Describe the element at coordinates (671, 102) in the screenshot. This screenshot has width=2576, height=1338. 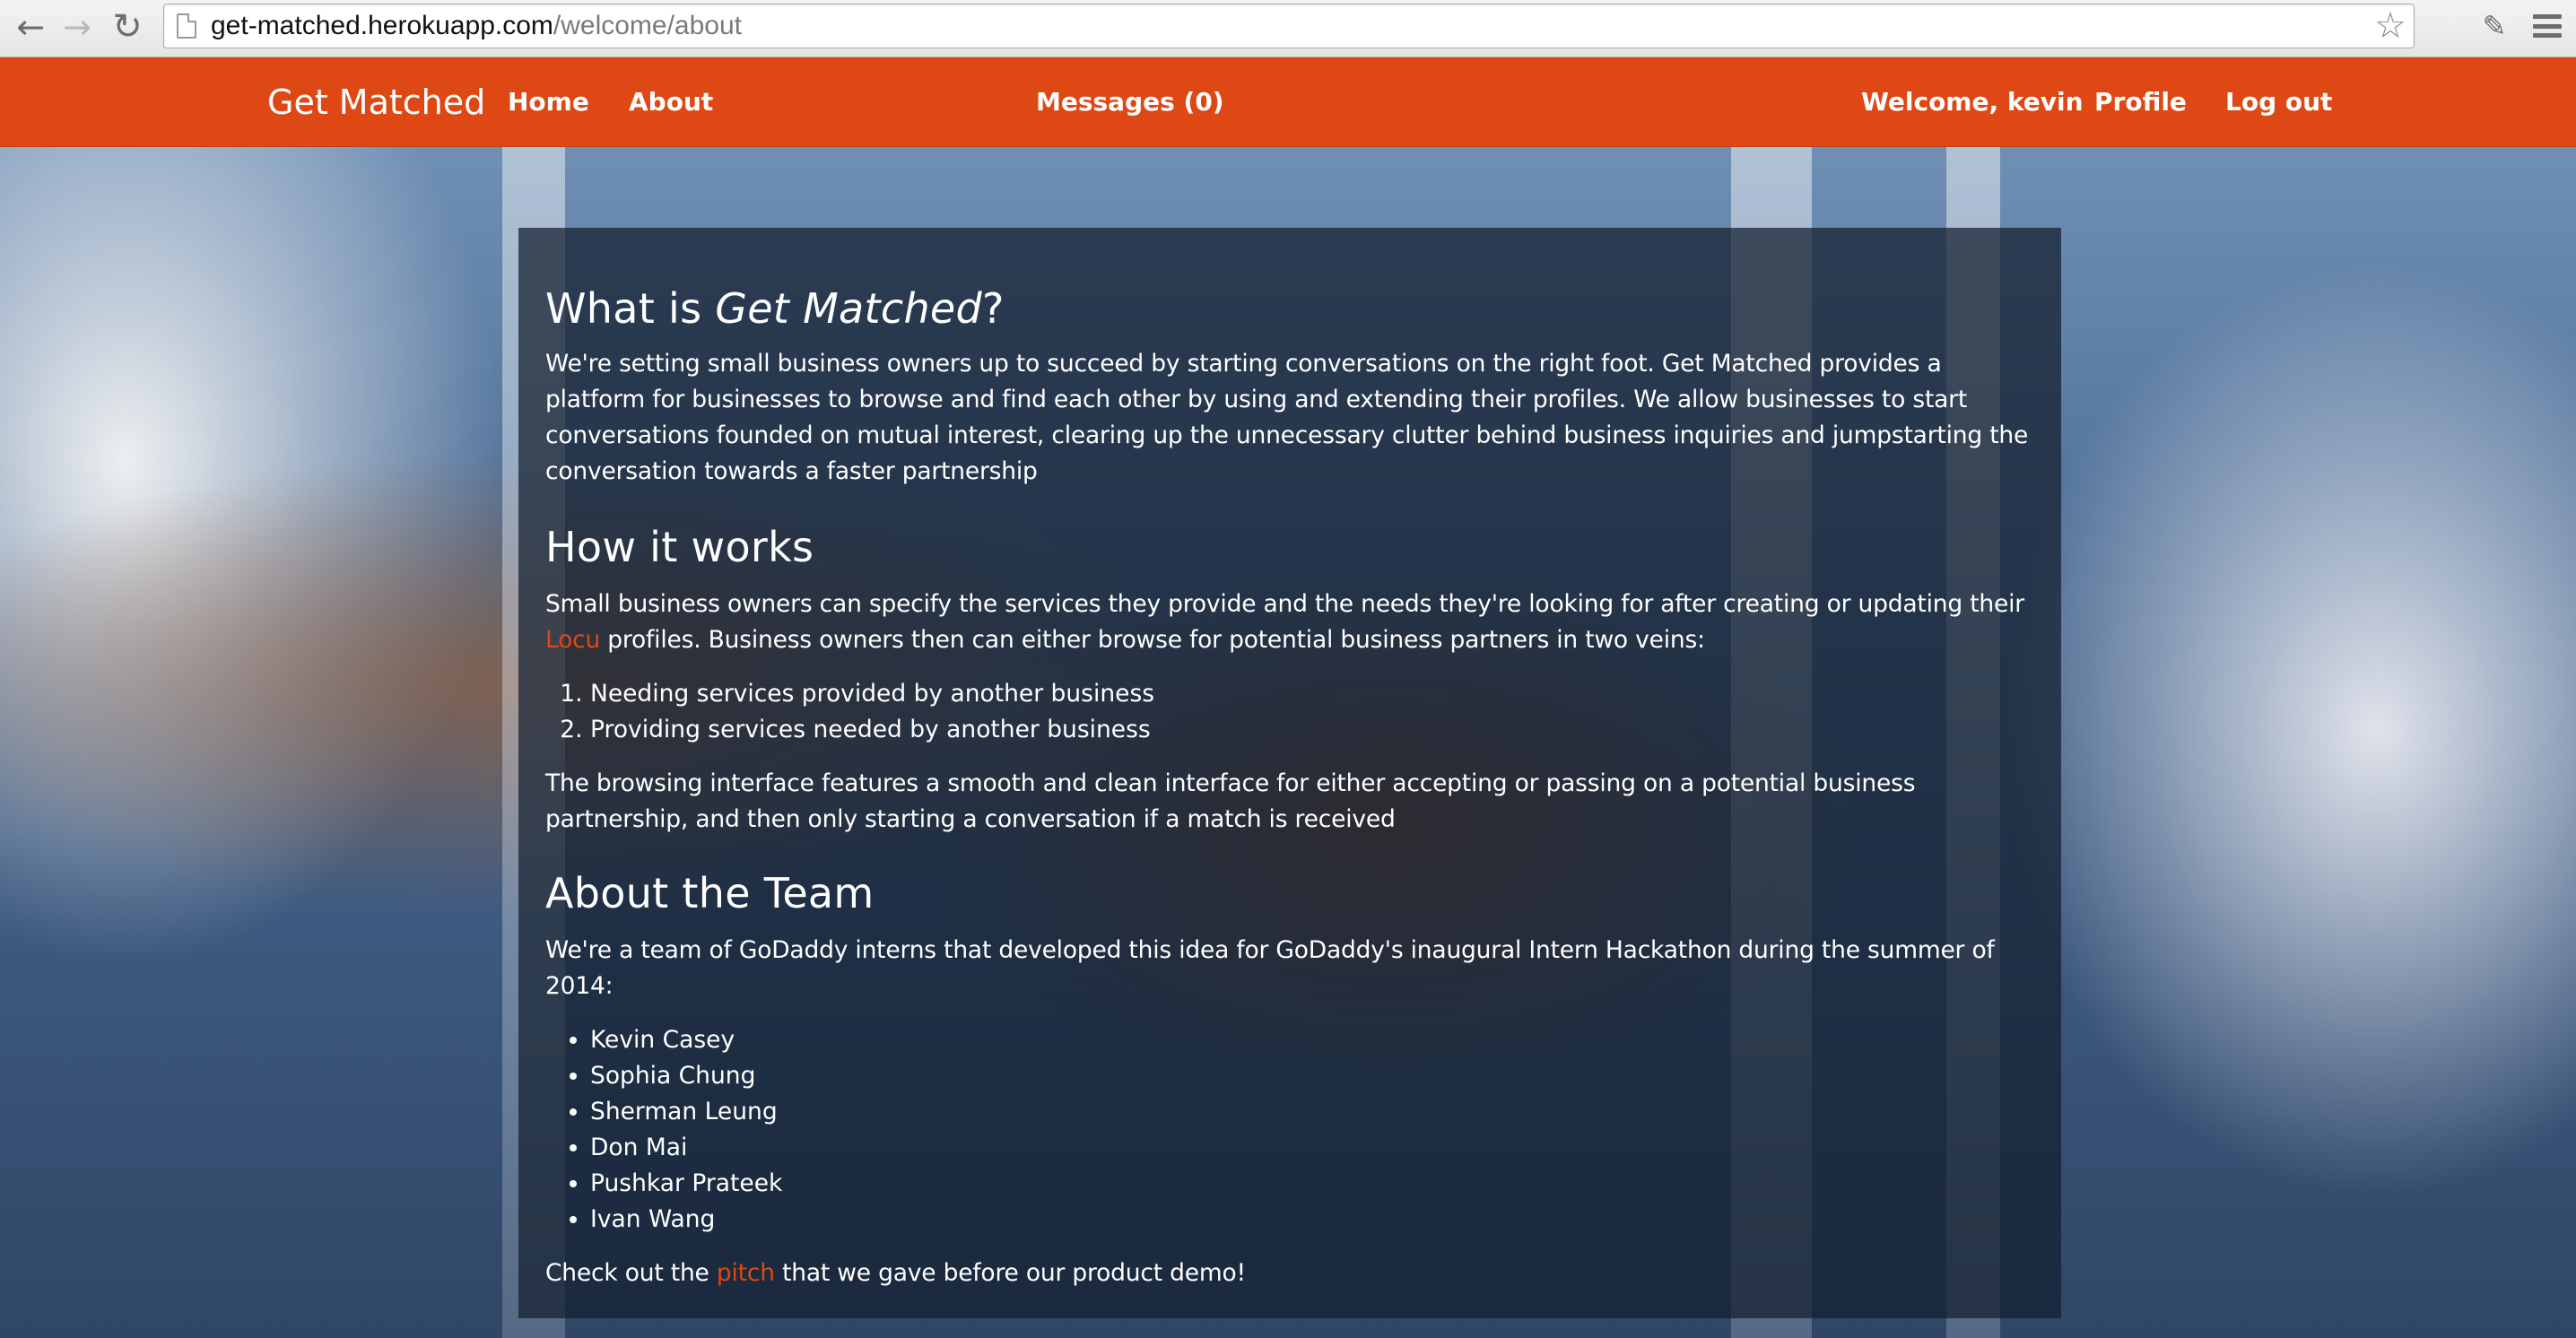
I see `nav-about-link: About` at that location.